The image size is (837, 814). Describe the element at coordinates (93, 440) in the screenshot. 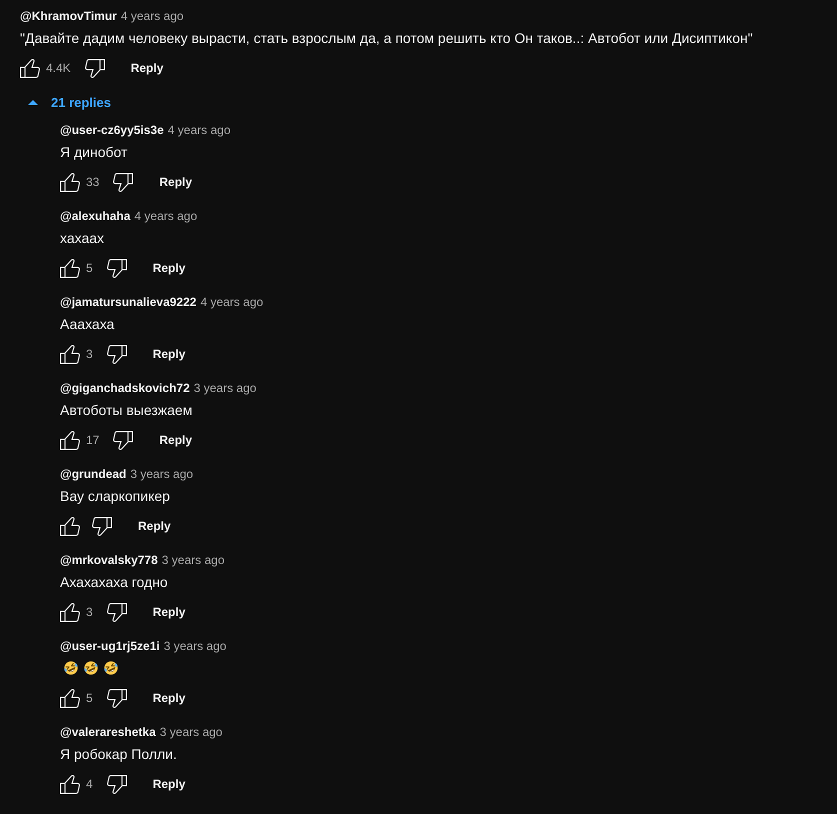

I see `like-count: 17` at that location.